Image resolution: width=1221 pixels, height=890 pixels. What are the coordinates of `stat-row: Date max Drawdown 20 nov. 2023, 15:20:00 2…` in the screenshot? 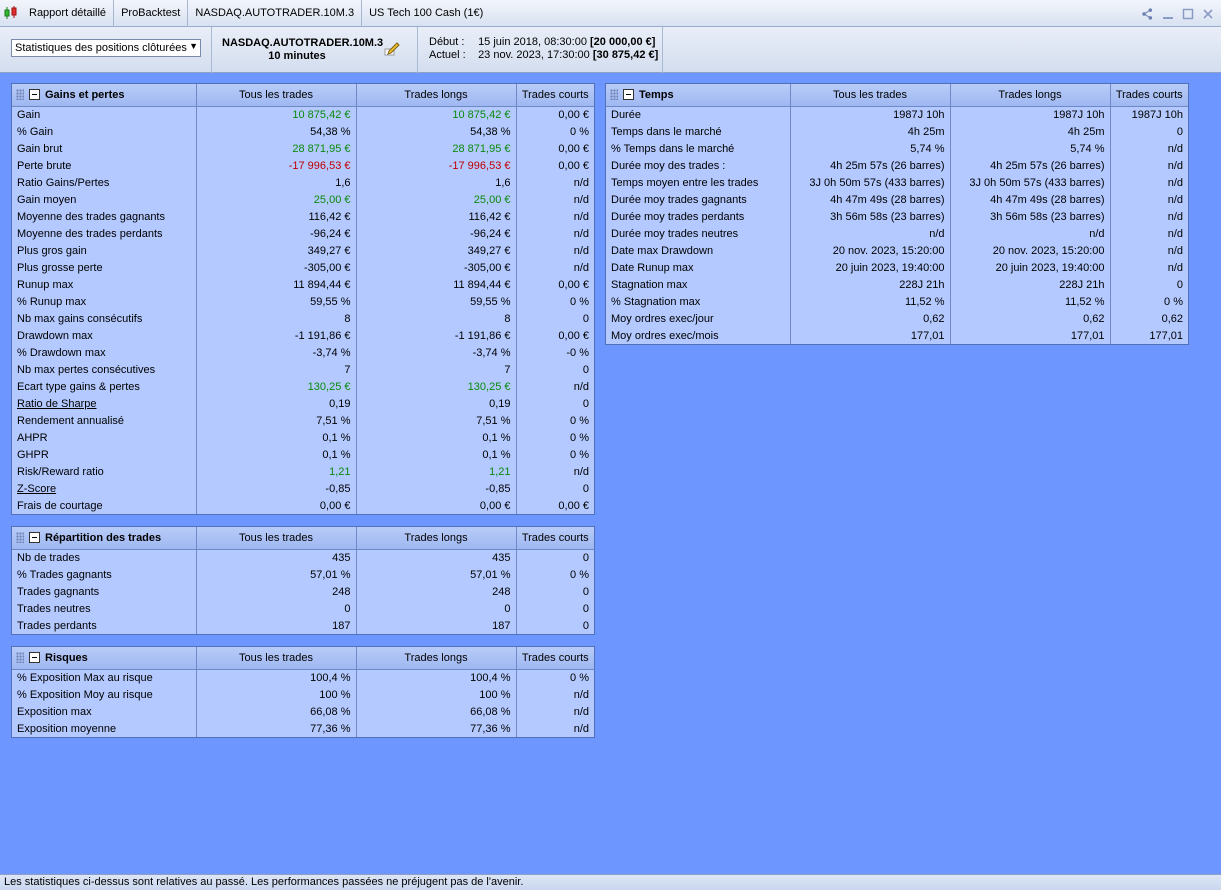 It's located at (897, 250).